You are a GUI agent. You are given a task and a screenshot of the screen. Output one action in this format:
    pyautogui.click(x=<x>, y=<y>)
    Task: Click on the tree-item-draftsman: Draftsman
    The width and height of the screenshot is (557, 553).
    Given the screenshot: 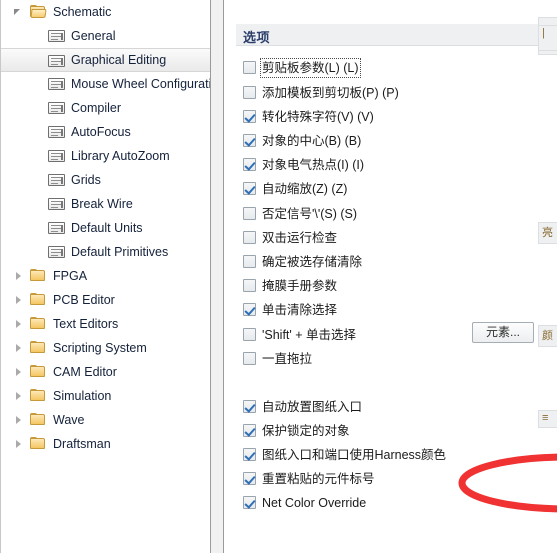 What is the action you would take?
    pyautogui.click(x=105, y=444)
    